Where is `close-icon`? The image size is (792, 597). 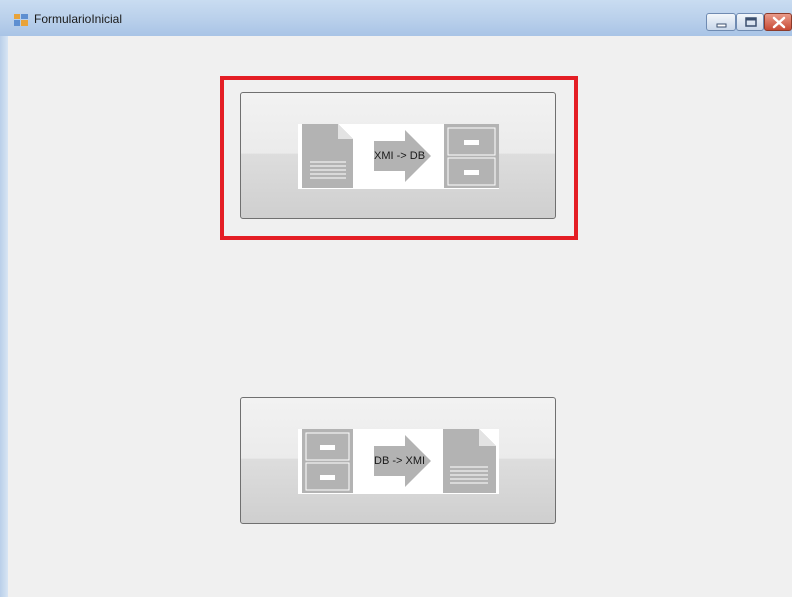 close-icon is located at coordinates (779, 22).